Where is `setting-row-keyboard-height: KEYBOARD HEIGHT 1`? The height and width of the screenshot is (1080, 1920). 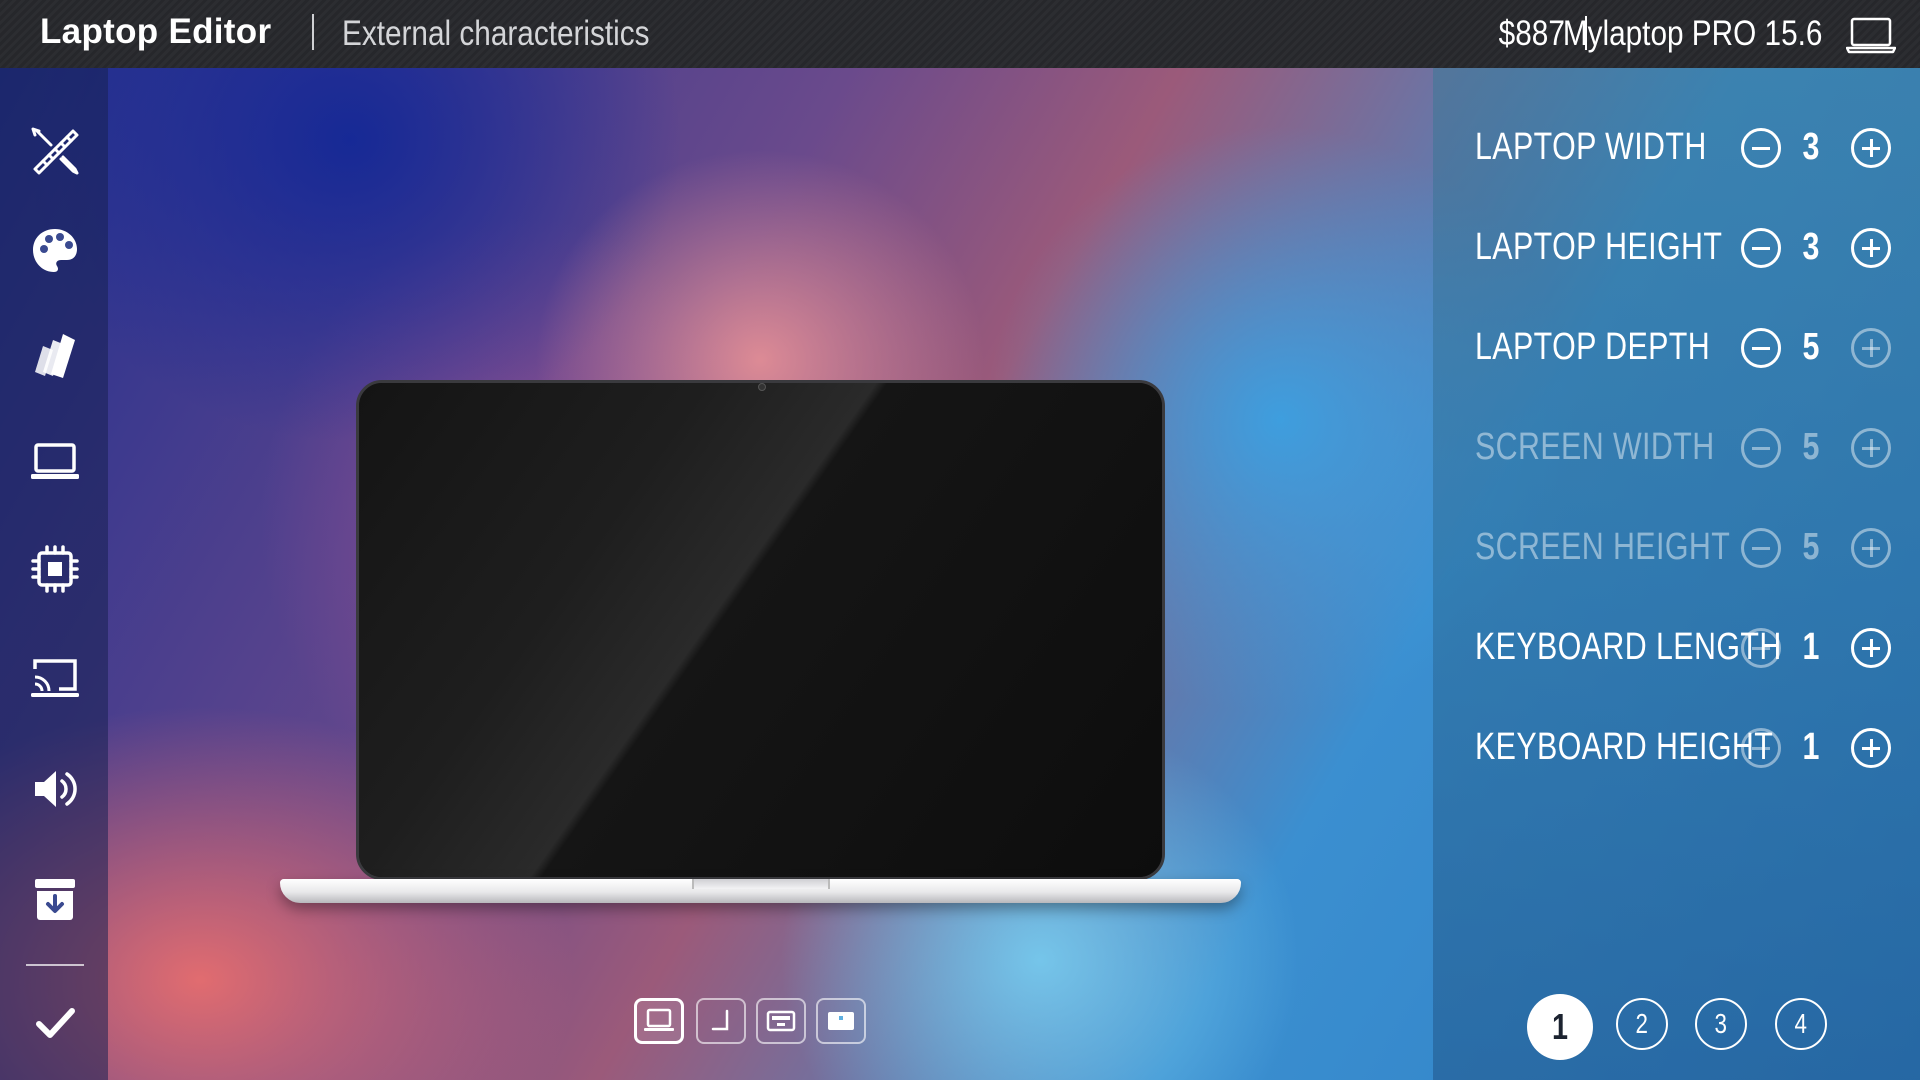 setting-row-keyboard-height: KEYBOARD HEIGHT 1 is located at coordinates (1676, 748).